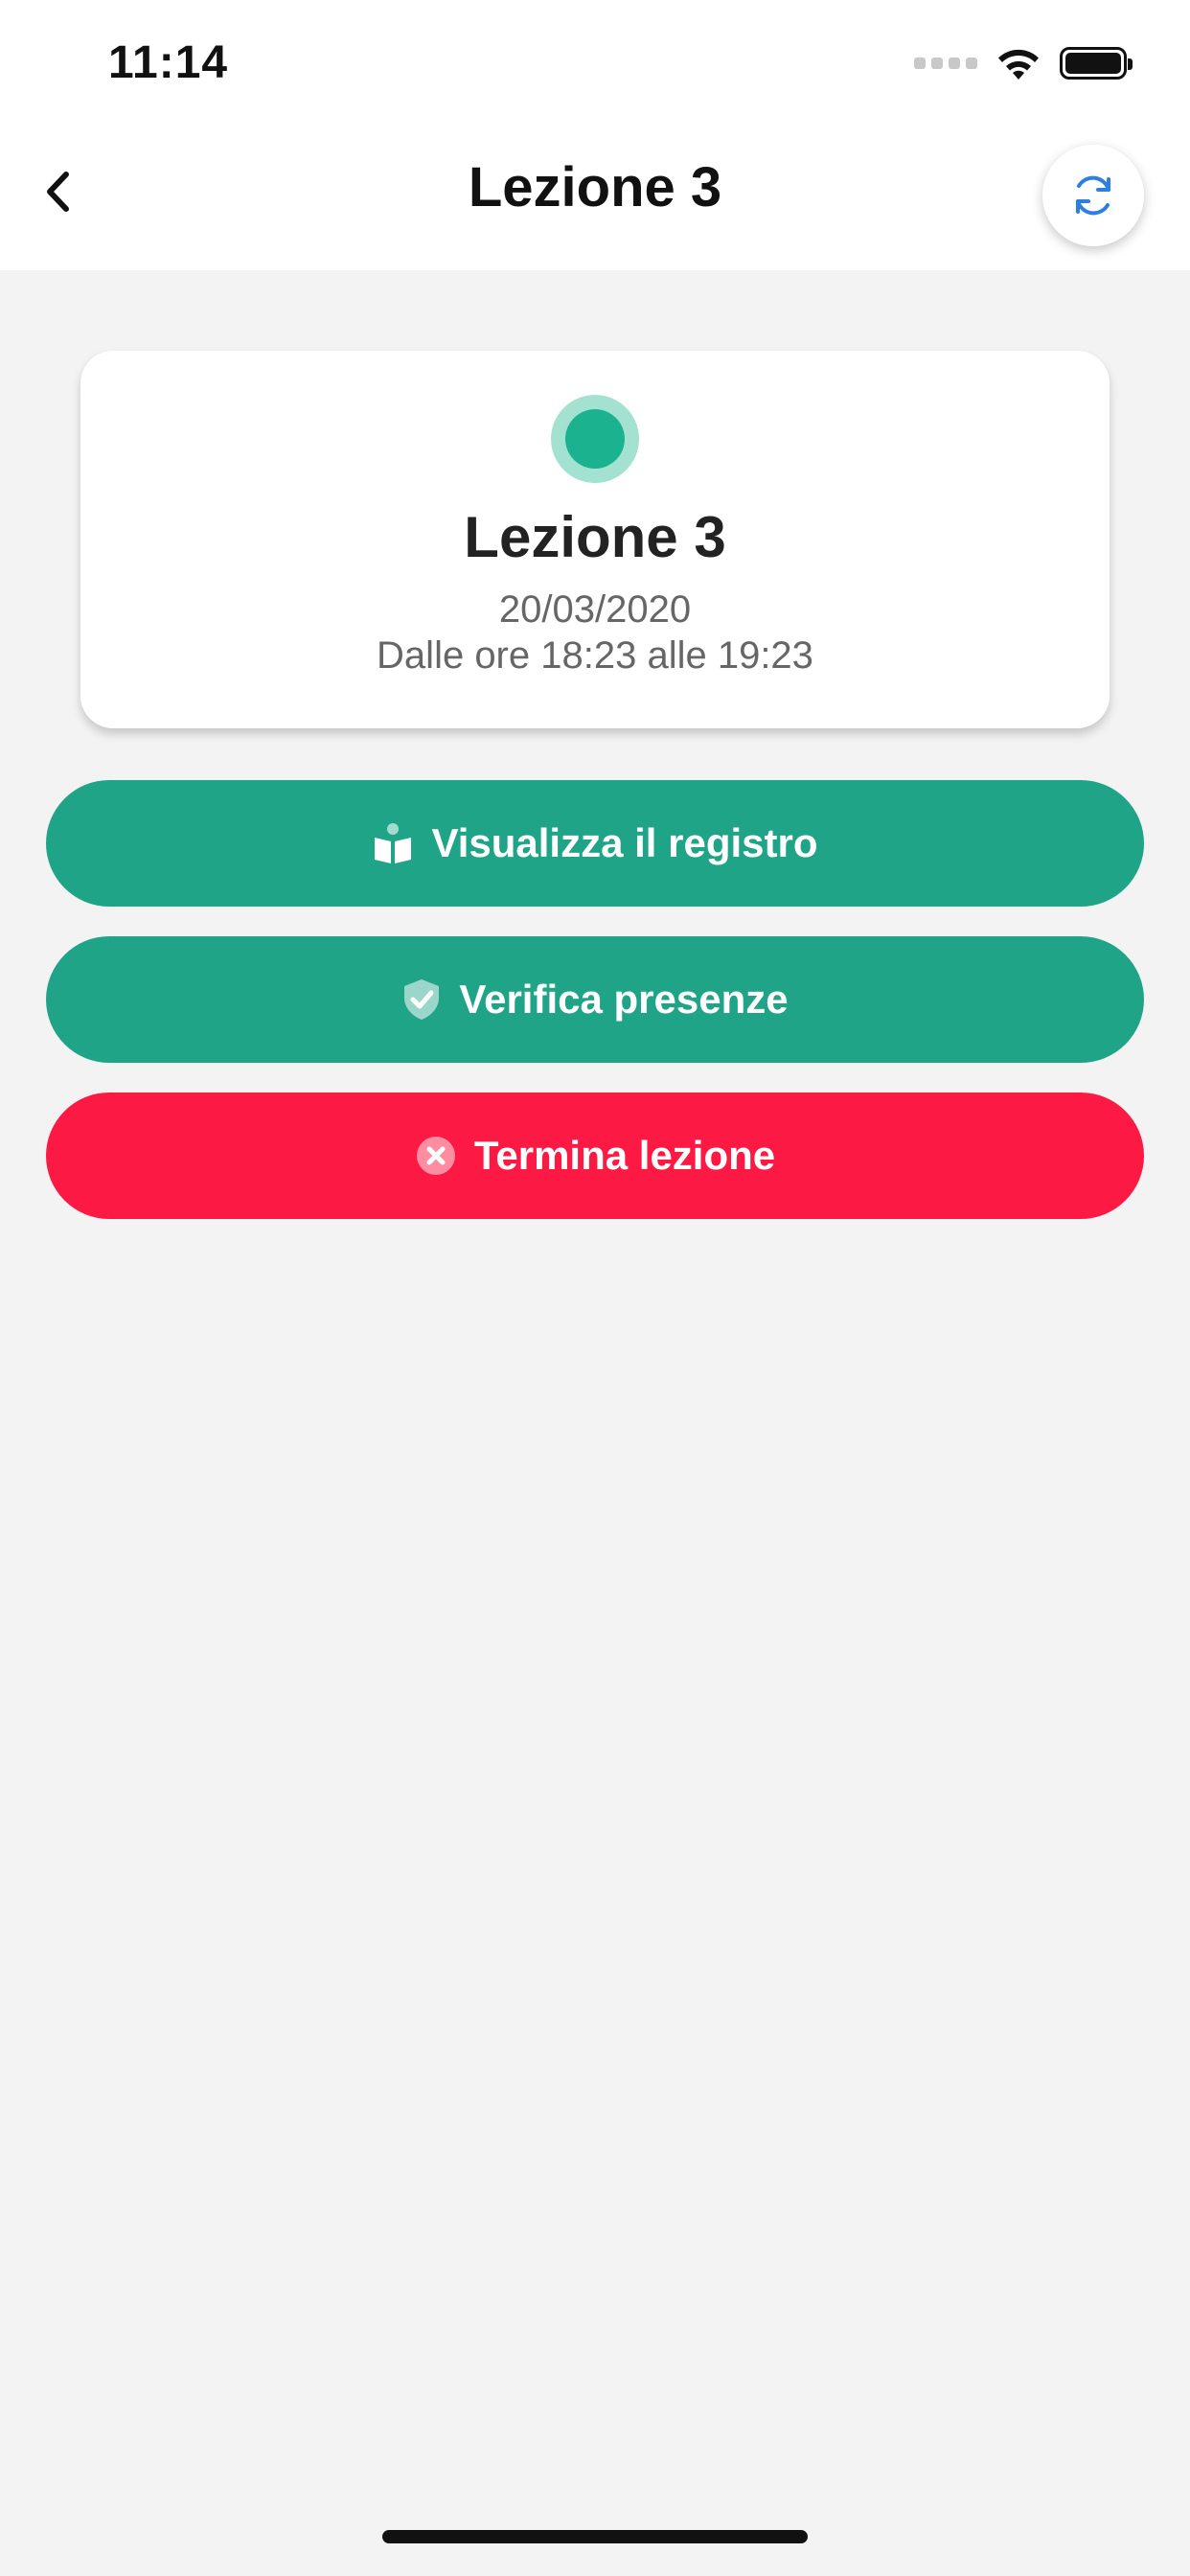 This screenshot has height=2576, width=1190. Describe the element at coordinates (595, 2536) in the screenshot. I see `home-indicator` at that location.